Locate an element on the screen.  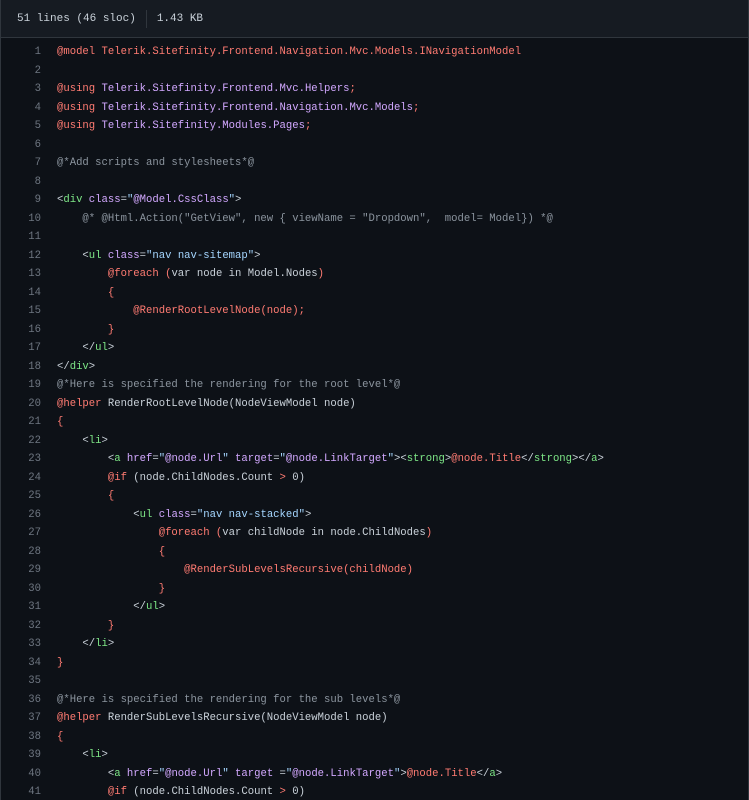
code-token: @using is located at coordinates (79, 89).